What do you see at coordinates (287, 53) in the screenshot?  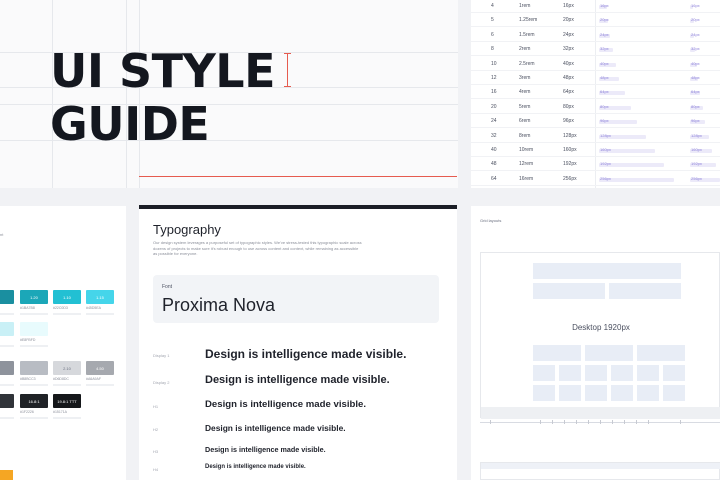 I see `measure-tick` at bounding box center [287, 53].